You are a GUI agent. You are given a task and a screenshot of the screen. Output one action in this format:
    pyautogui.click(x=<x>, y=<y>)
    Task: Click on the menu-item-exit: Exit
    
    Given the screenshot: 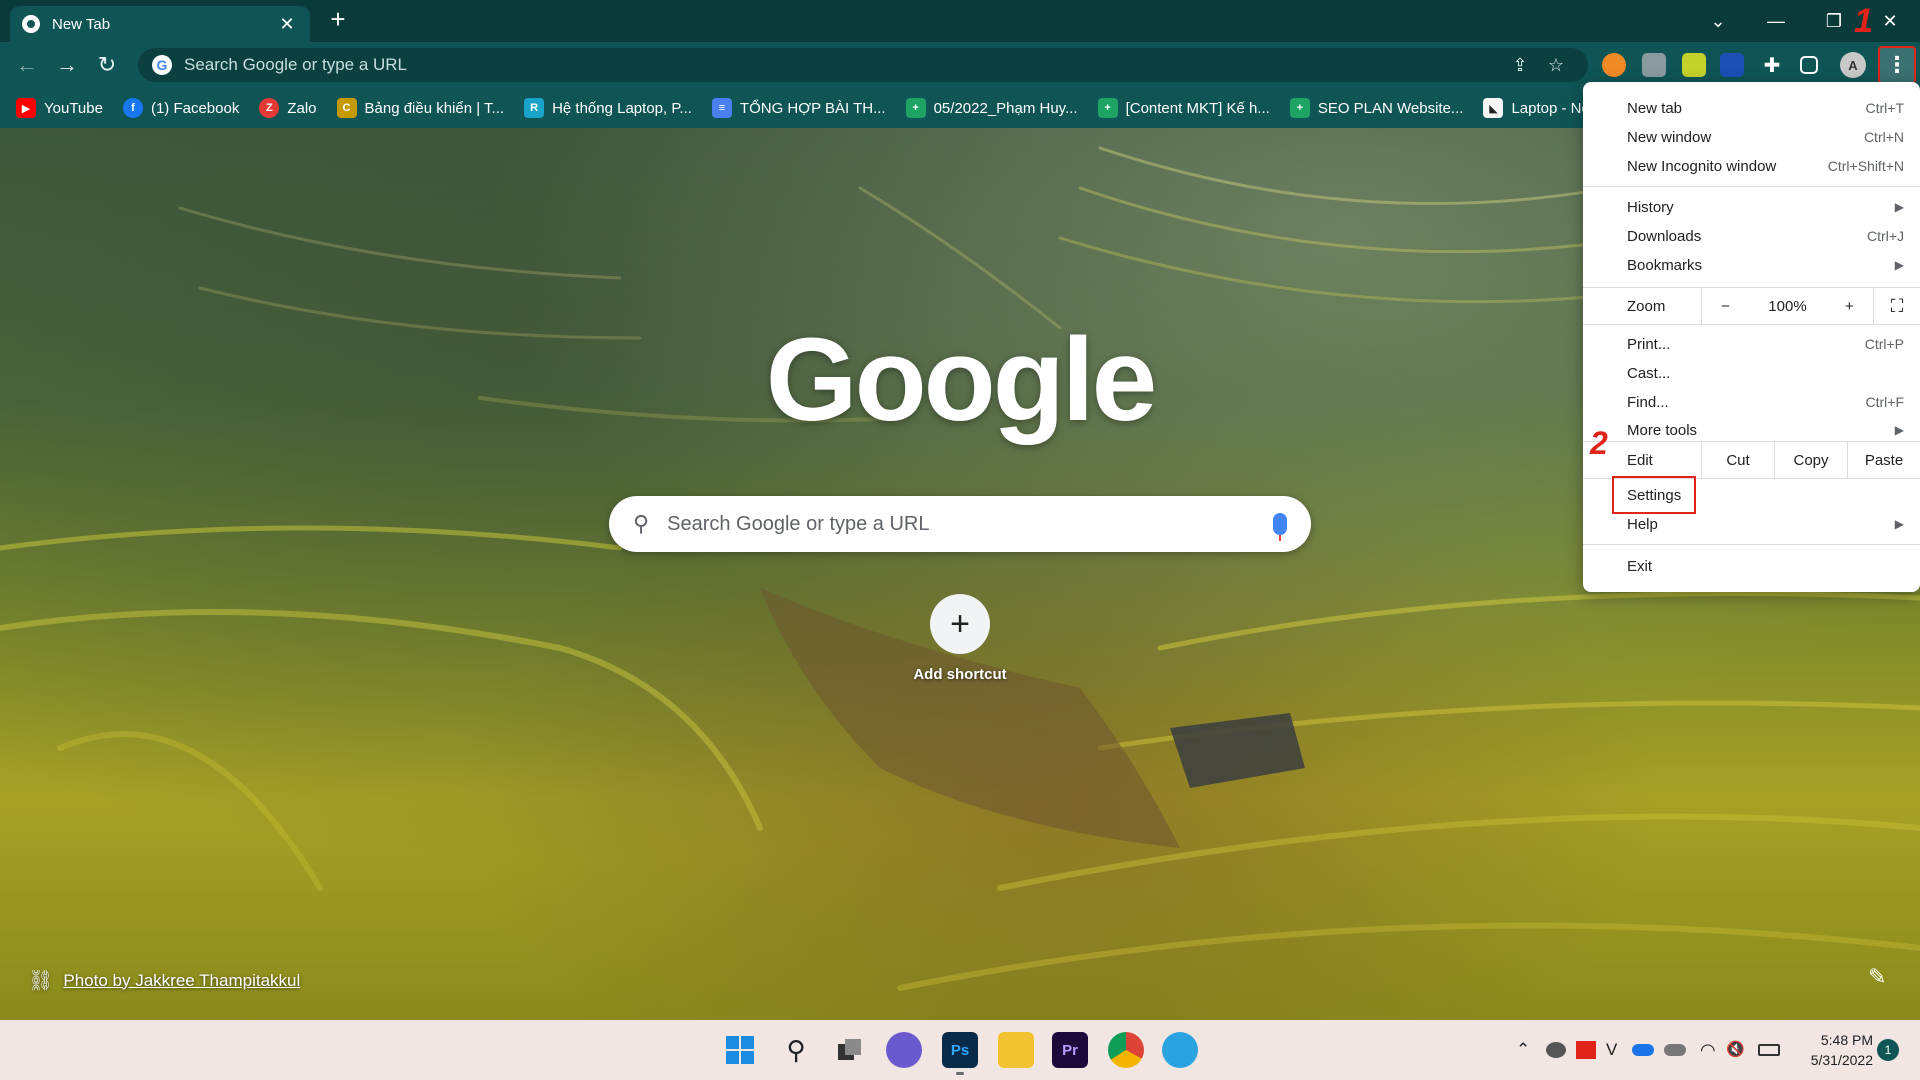 What is the action you would take?
    pyautogui.click(x=1751, y=566)
    